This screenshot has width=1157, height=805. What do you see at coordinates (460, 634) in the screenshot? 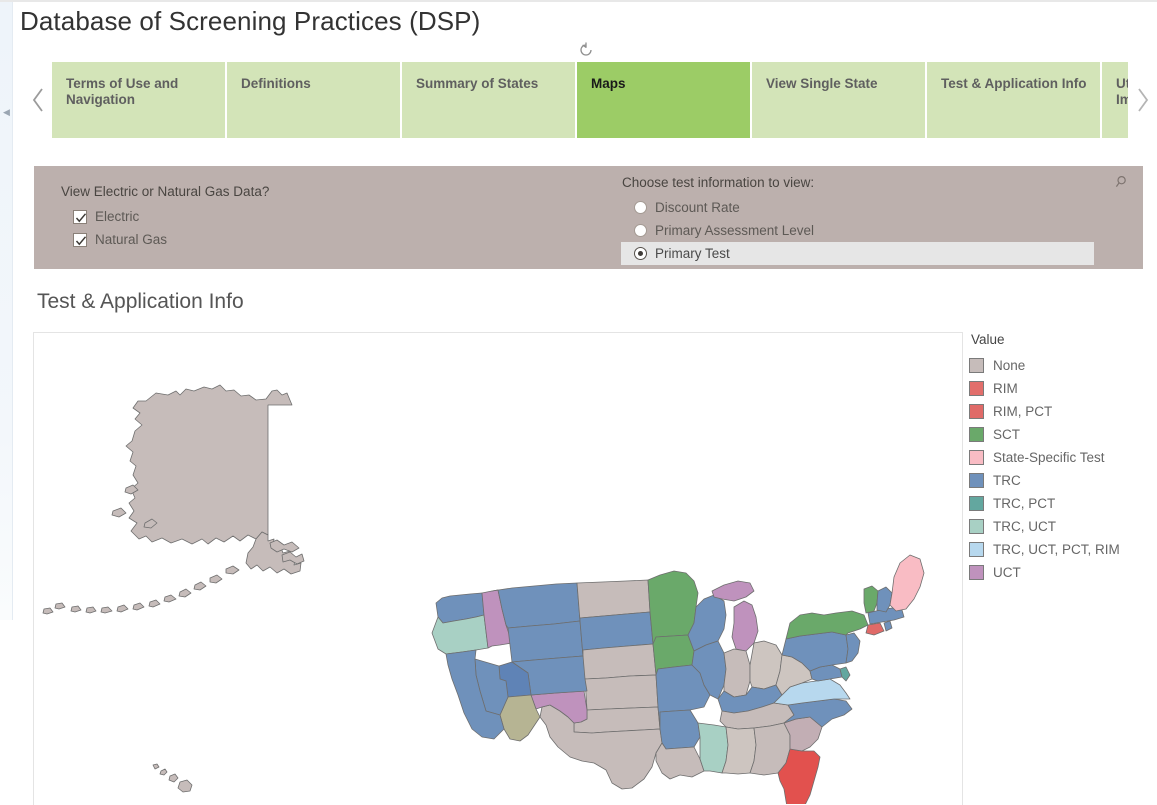
I see `map-state-OR` at bounding box center [460, 634].